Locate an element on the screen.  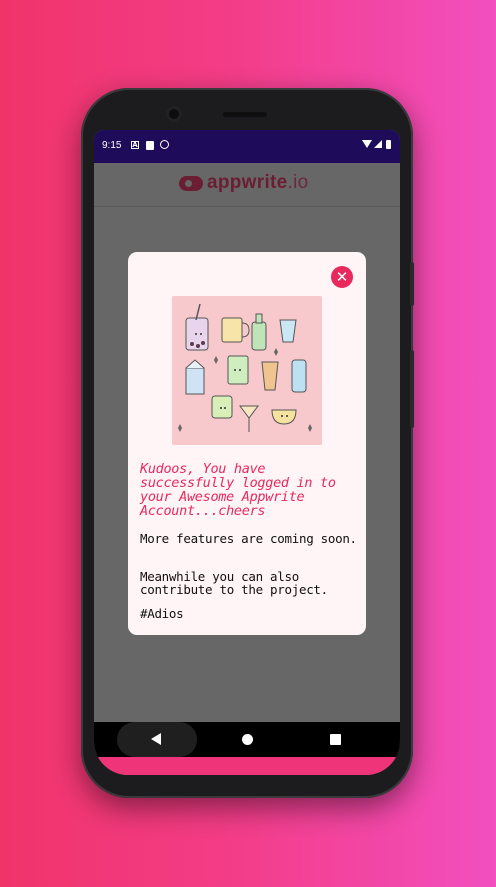
home-icon is located at coordinates (247, 739).